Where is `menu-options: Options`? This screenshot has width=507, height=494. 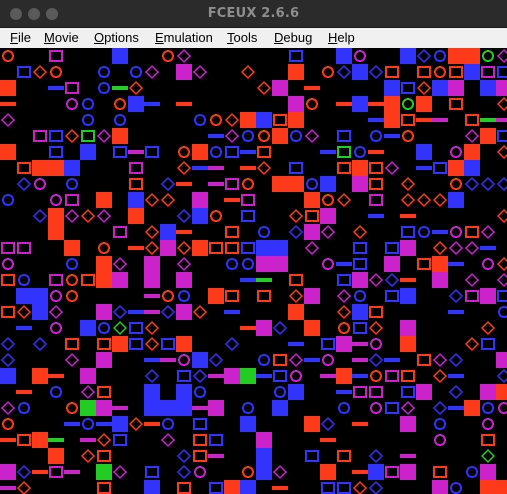 menu-options: Options is located at coordinates (116, 38).